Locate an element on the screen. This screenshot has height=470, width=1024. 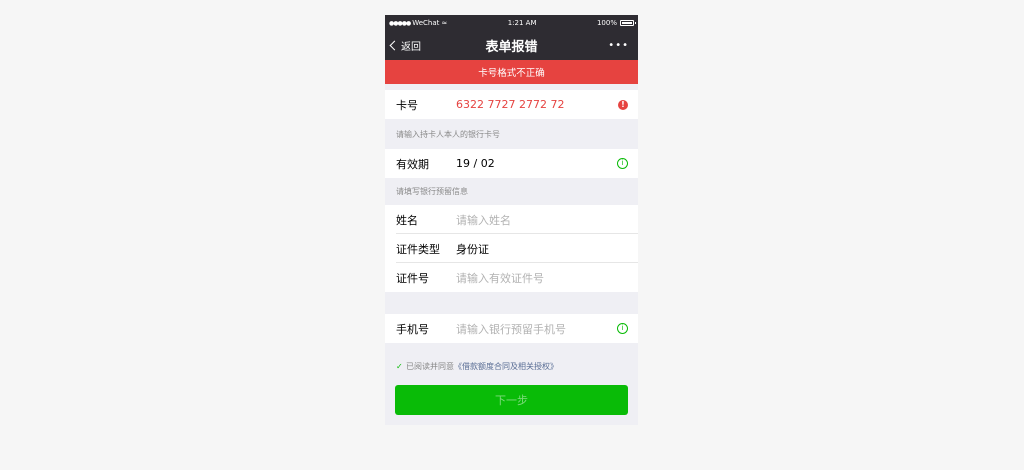
id-type-field: 证件类型 身份证 is located at coordinates (511, 248).